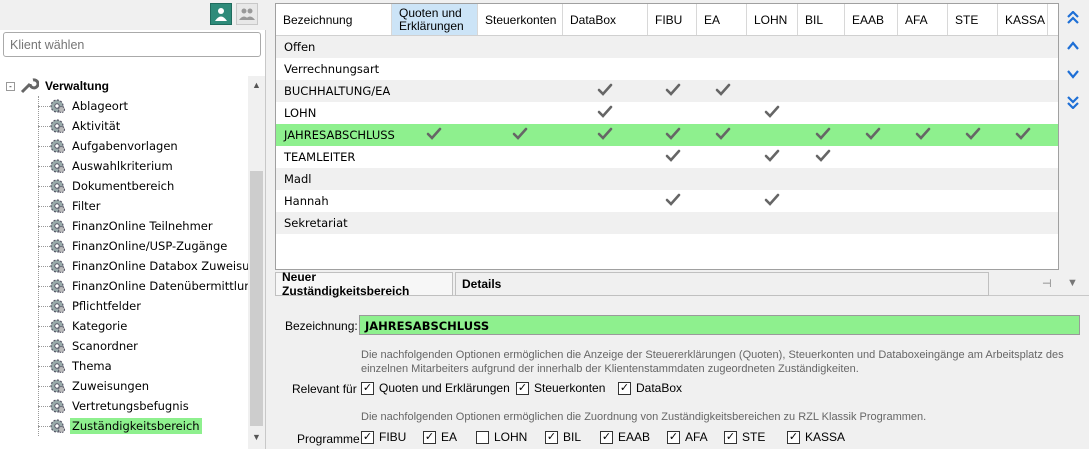  I want to click on tab-new-responsibility: Neuer Zuständigkeitsbereich, so click(364, 284).